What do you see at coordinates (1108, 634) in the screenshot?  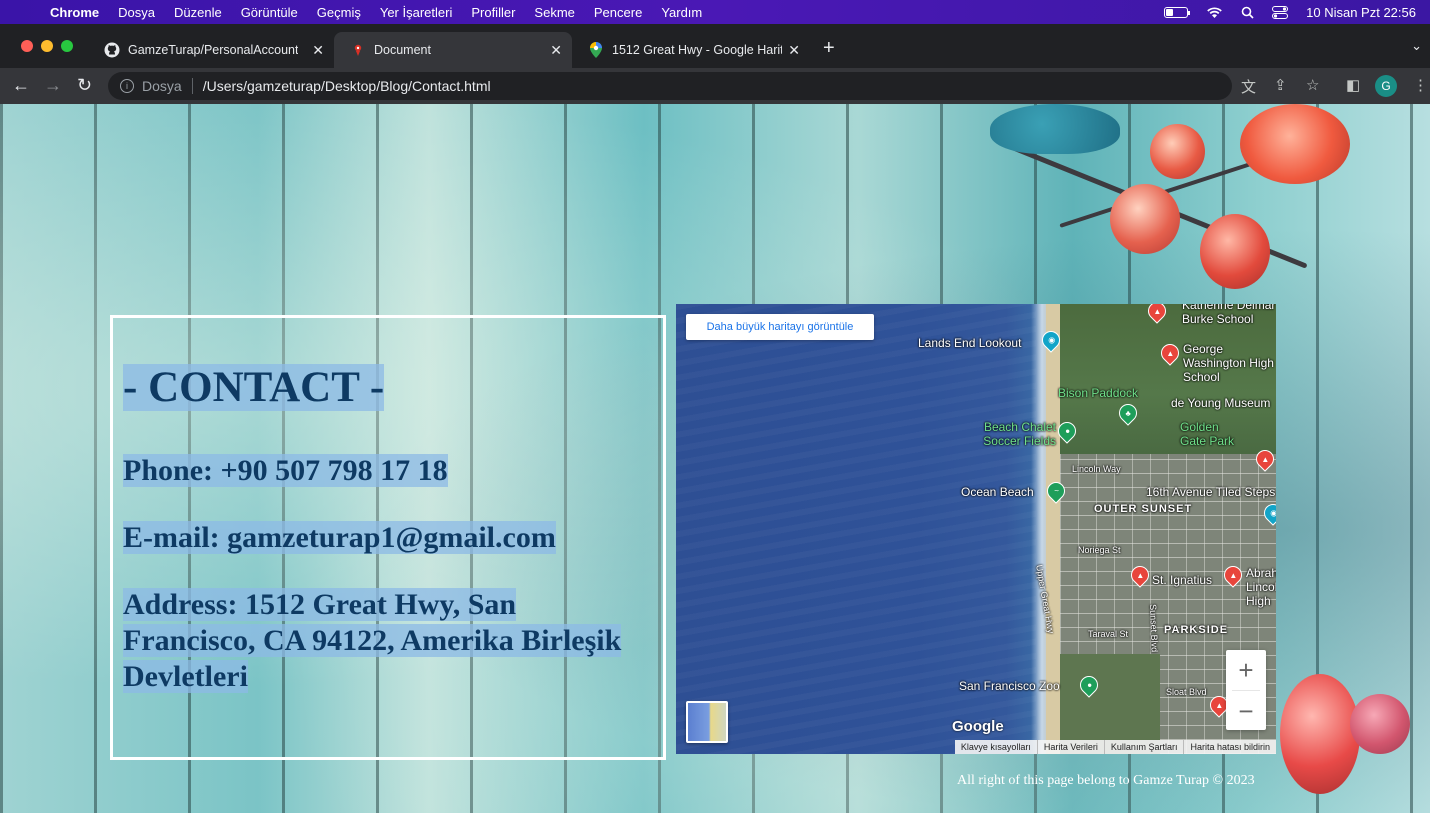 I see `map-label-taraval: Taraval St` at bounding box center [1108, 634].